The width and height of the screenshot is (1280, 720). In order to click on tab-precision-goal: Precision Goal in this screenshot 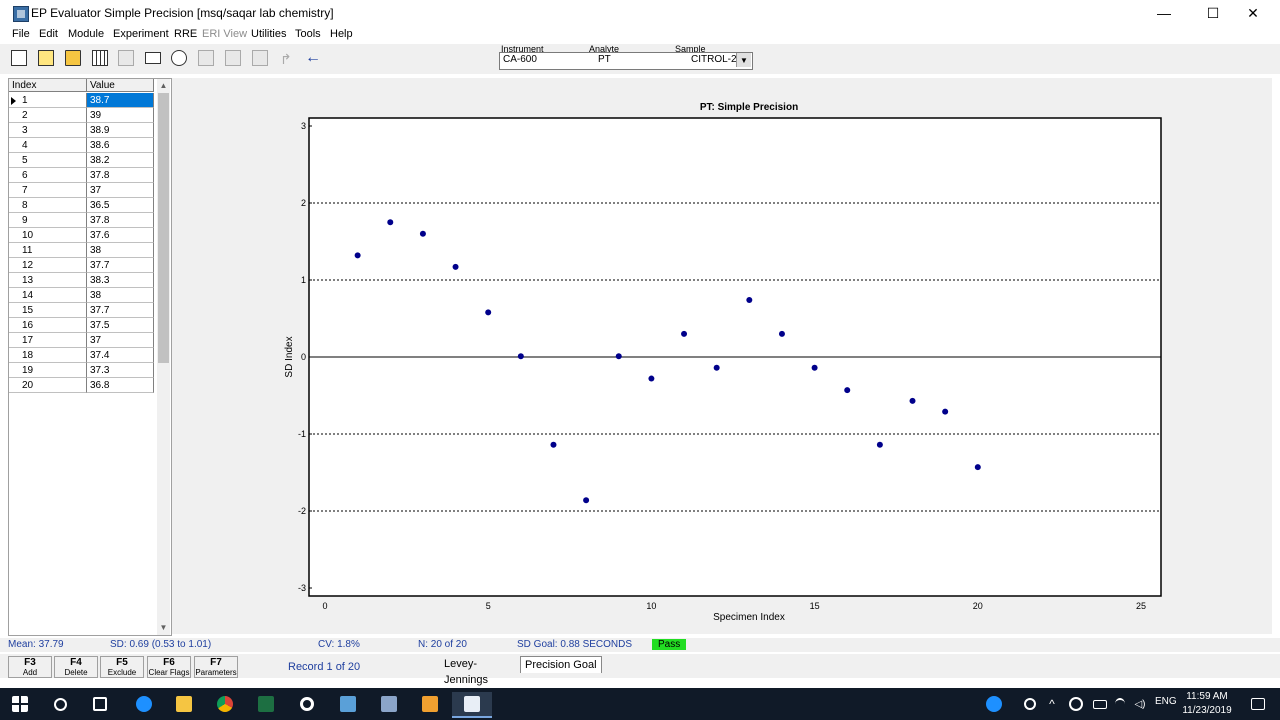, I will do `click(561, 664)`.